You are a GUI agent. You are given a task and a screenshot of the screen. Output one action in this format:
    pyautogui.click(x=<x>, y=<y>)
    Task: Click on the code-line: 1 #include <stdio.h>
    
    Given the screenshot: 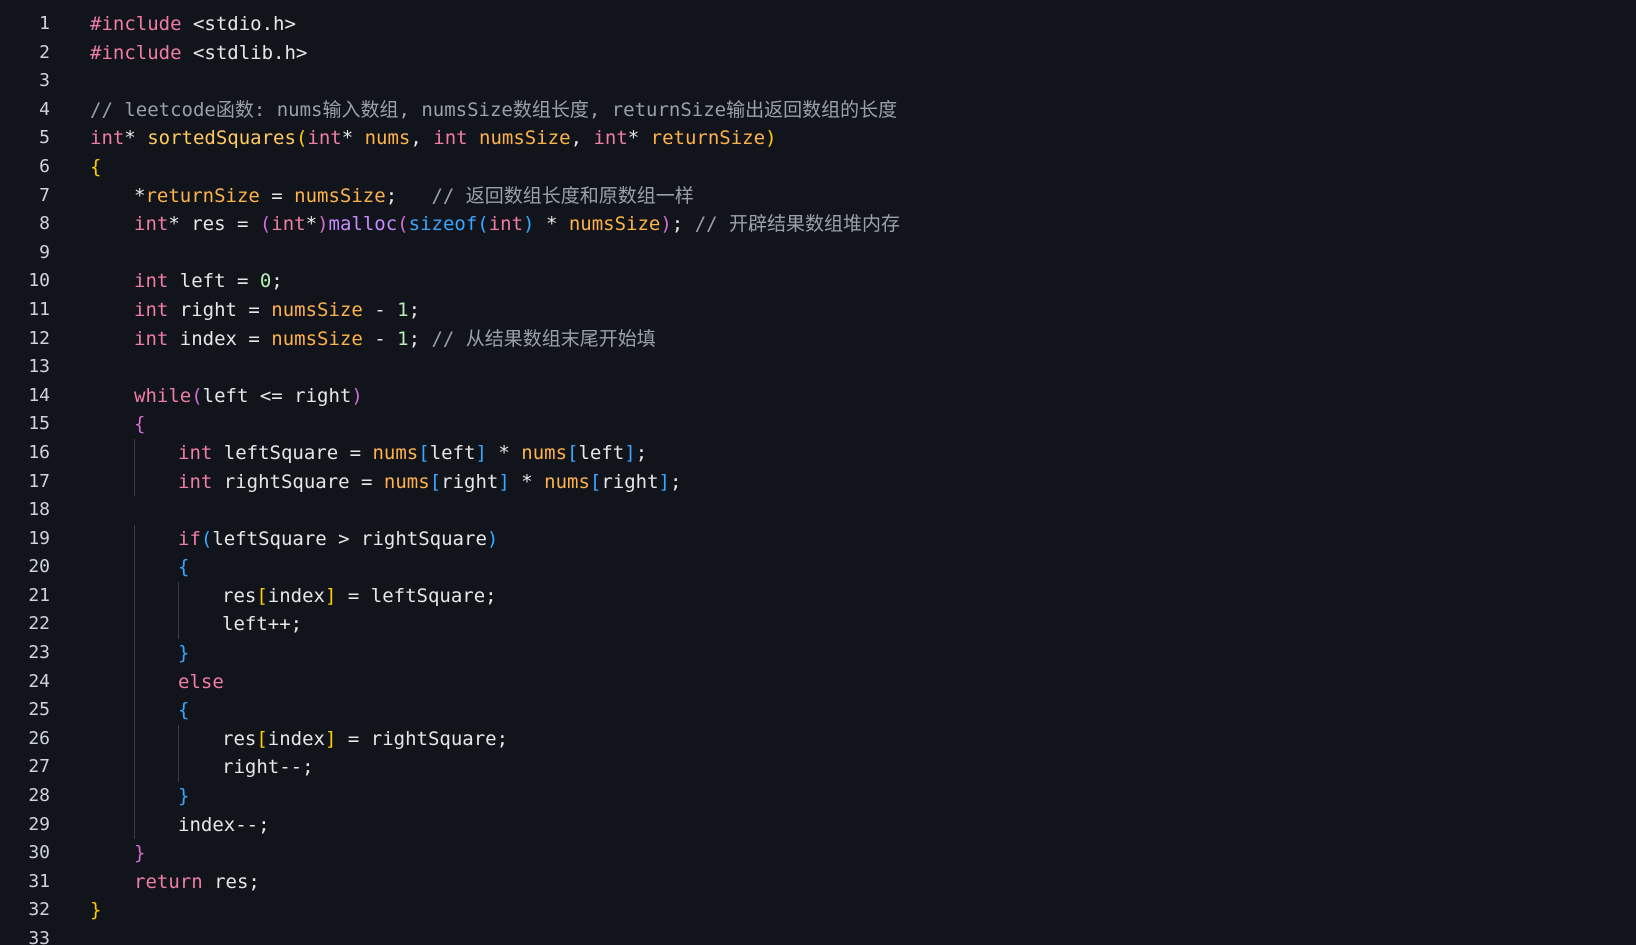 What is the action you would take?
    pyautogui.click(x=818, y=24)
    